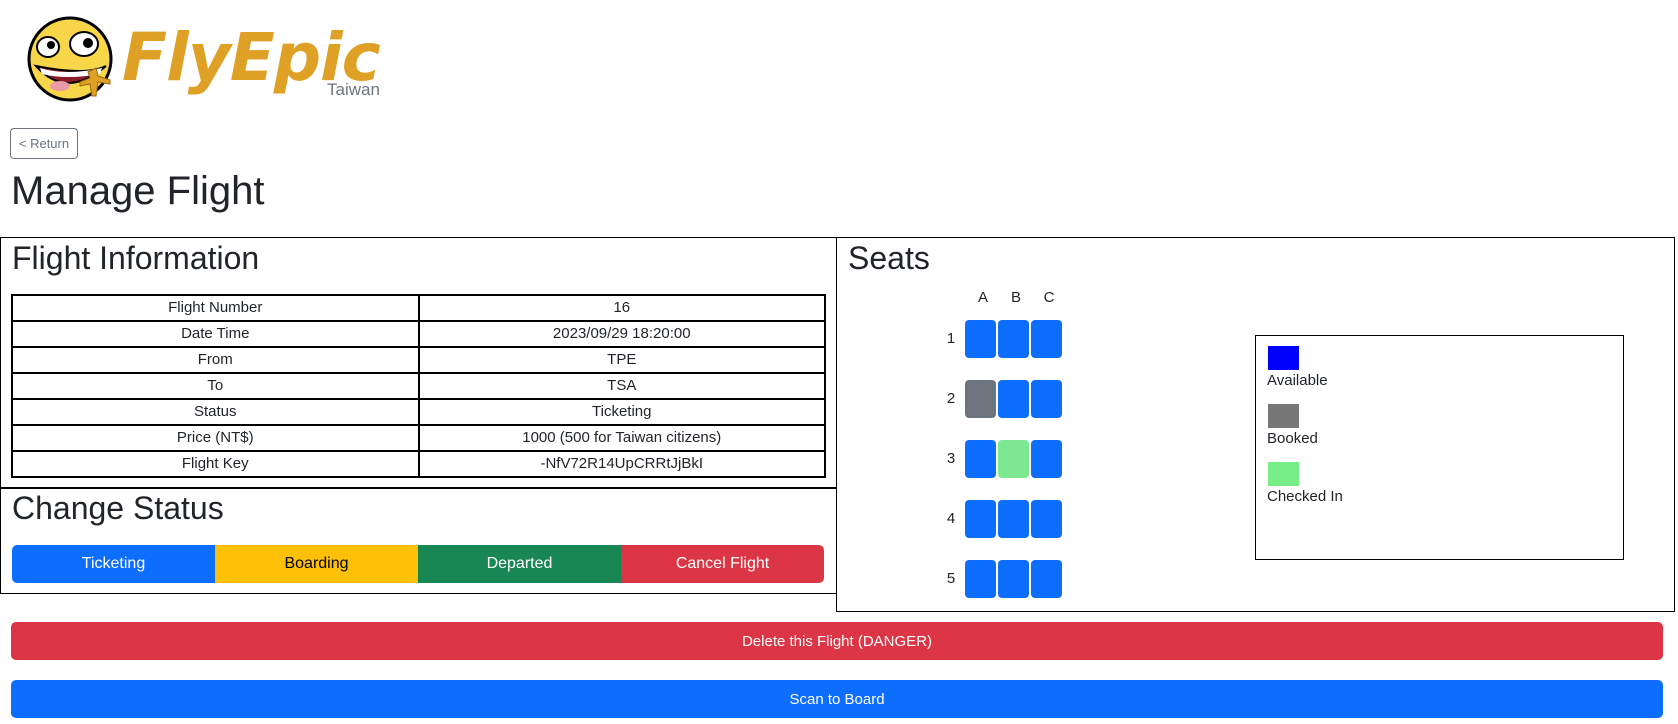 The image size is (1678, 724). What do you see at coordinates (215, 386) in the screenshot?
I see `info-label: To` at bounding box center [215, 386].